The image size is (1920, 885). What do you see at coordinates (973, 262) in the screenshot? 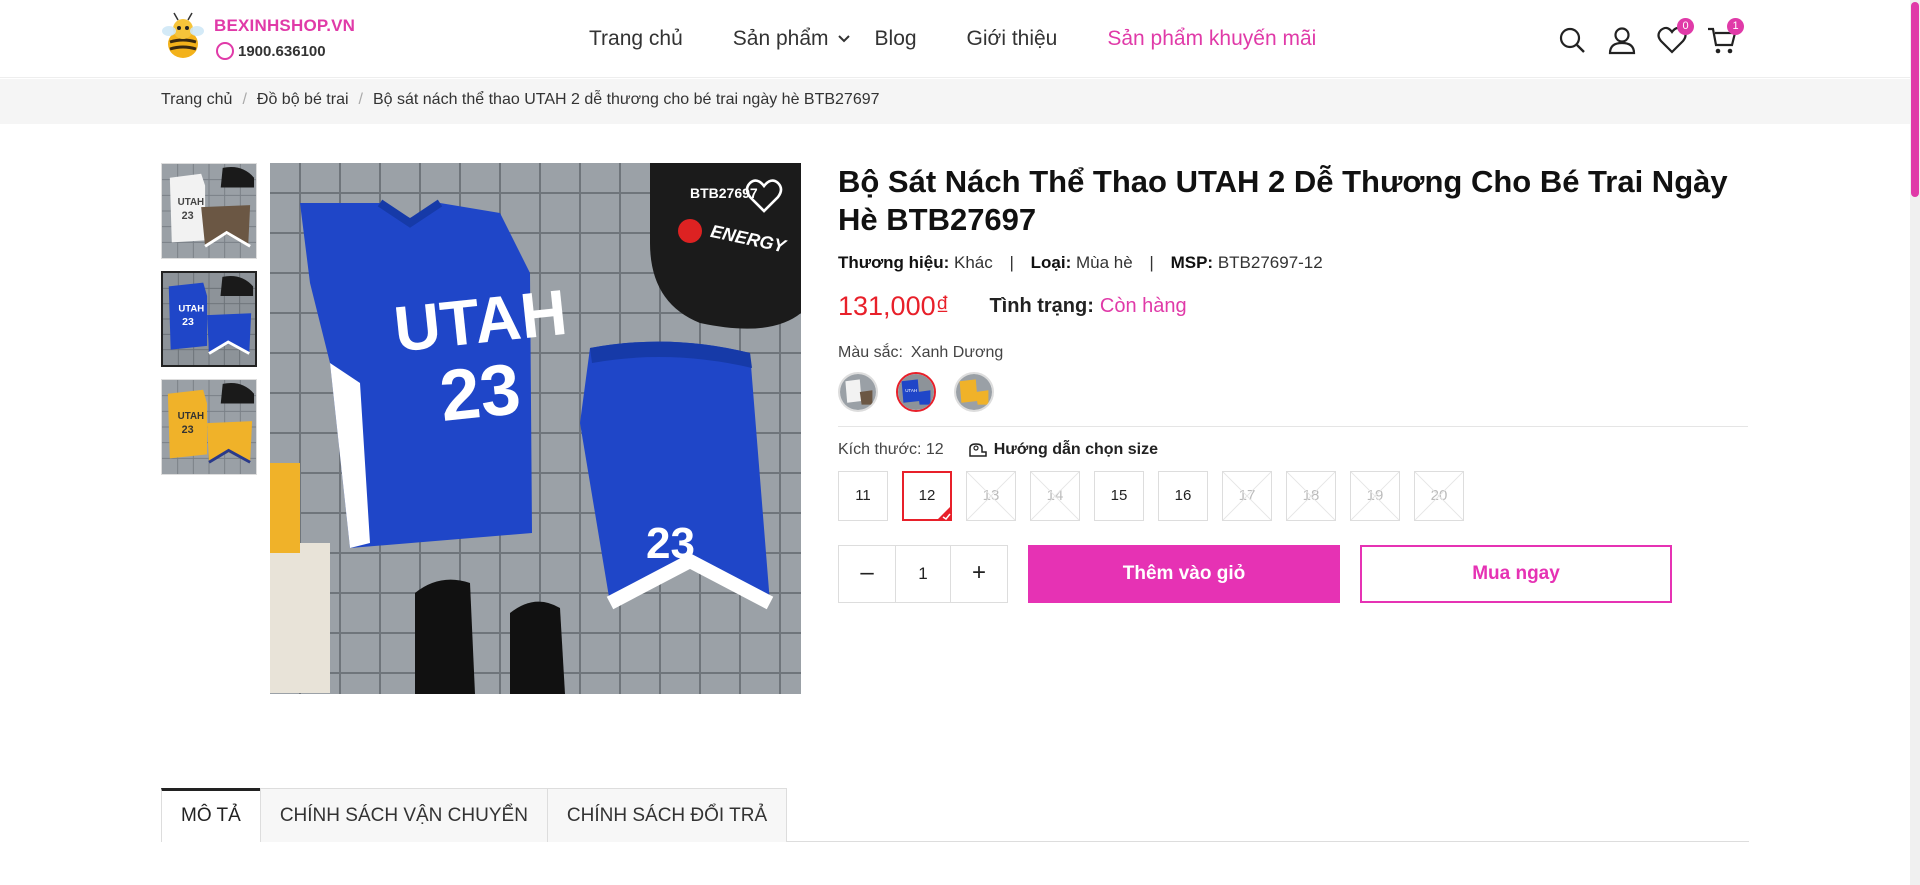
I see `brand-value: Khác` at bounding box center [973, 262].